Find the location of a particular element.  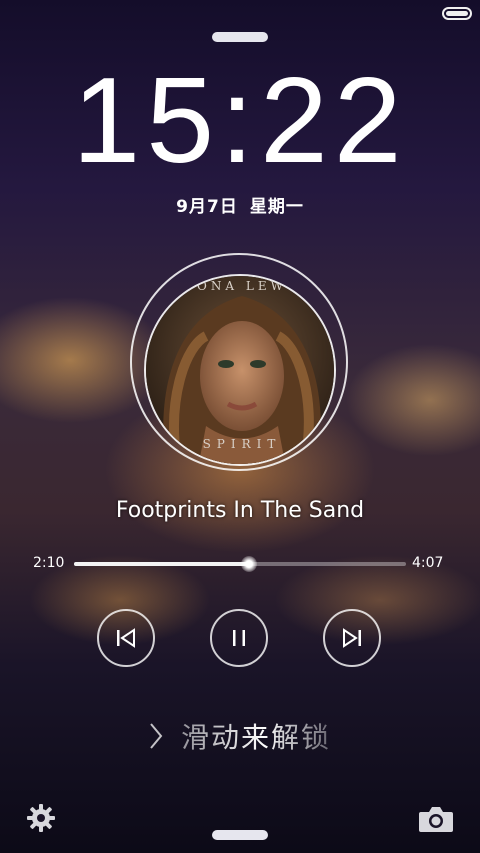

camera-button is located at coordinates (436, 821).